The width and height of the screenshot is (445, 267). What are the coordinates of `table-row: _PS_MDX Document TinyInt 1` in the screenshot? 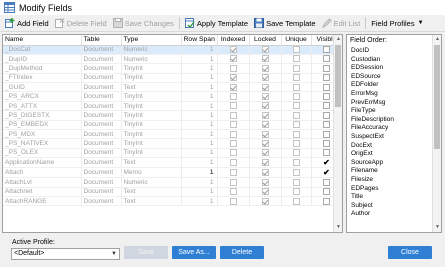 It's located at (172, 134).